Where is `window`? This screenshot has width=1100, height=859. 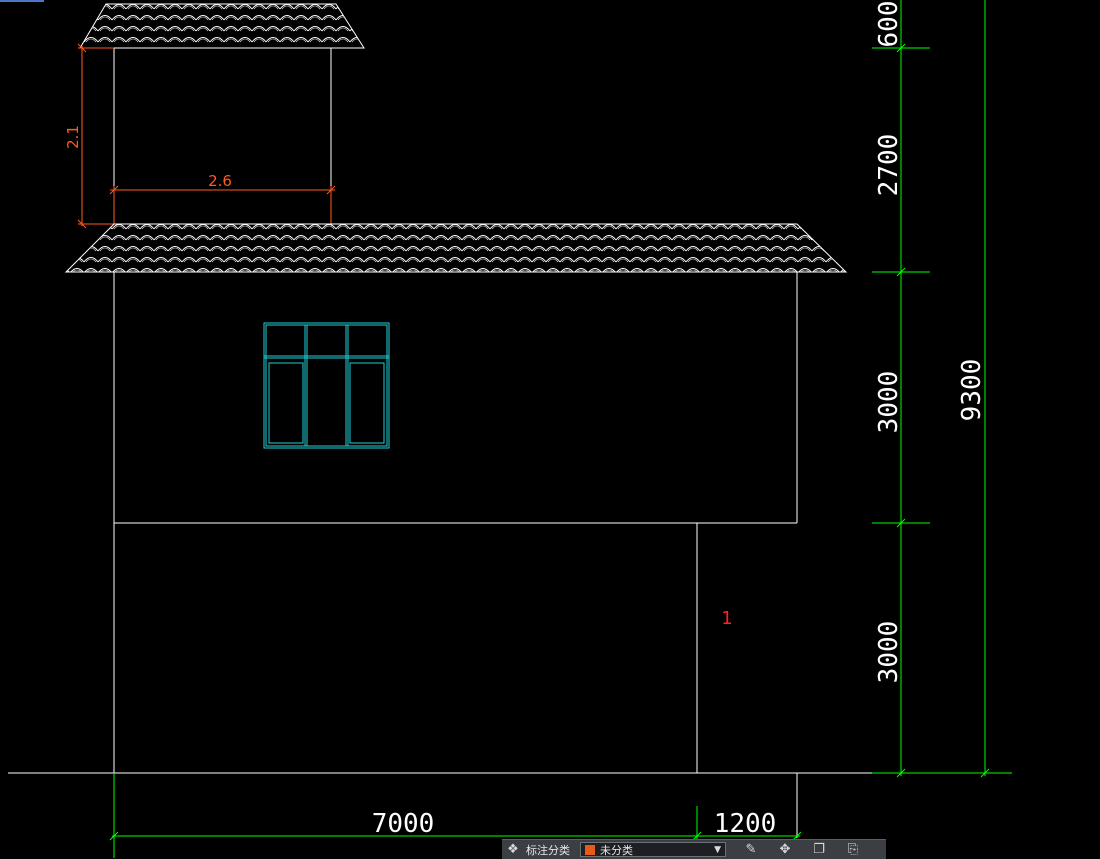
window is located at coordinates (326, 385).